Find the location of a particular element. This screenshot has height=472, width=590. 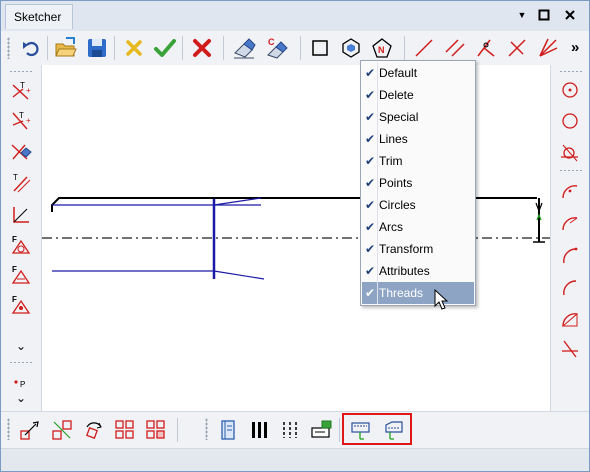

hexagon-icon is located at coordinates (351, 48).